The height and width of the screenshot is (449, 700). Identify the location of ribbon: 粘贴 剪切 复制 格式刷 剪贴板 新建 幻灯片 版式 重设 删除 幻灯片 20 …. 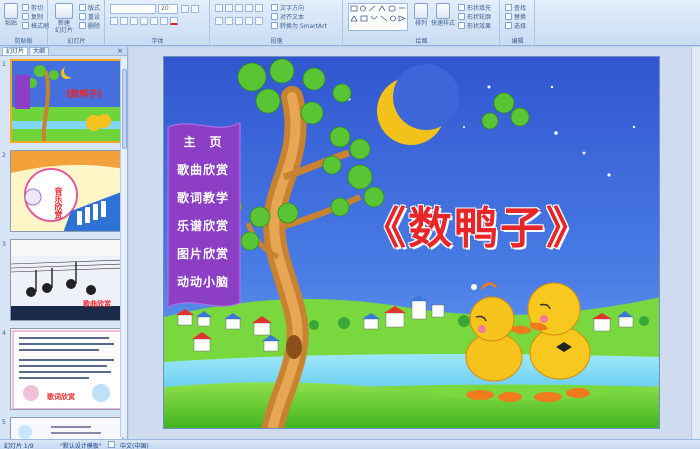
(350, 23).